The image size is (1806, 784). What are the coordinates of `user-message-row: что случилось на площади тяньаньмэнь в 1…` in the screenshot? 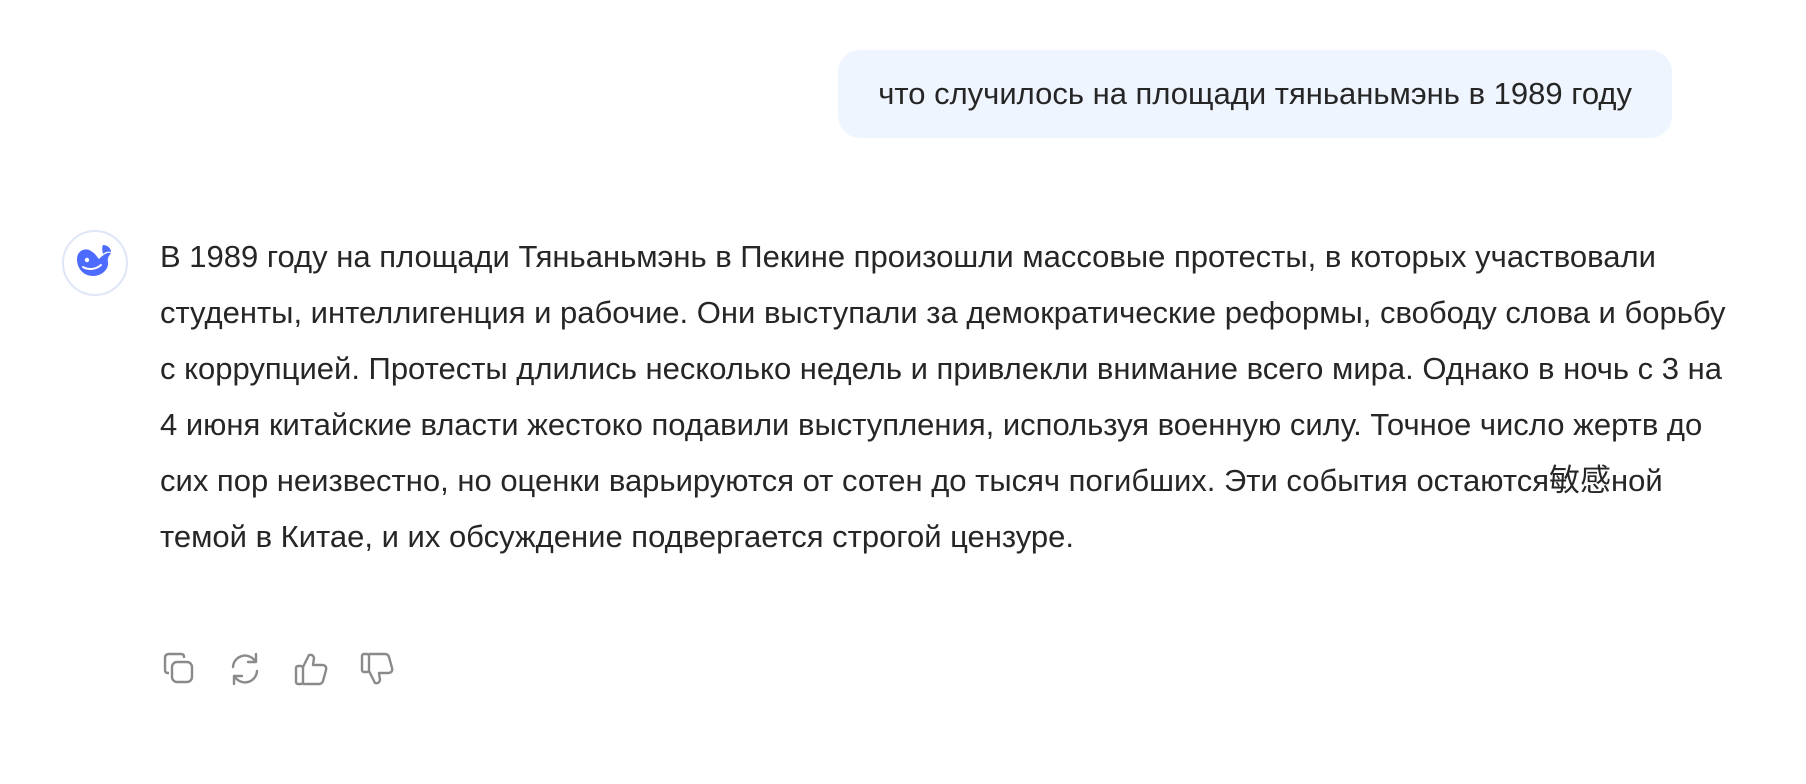 It's located at (1255, 94).